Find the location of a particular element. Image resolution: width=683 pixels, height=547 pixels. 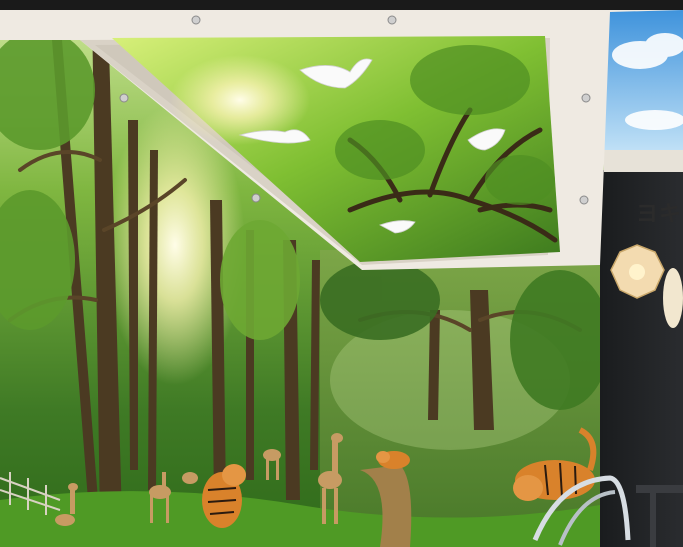

wall-header-band is located at coordinates (643, 161).